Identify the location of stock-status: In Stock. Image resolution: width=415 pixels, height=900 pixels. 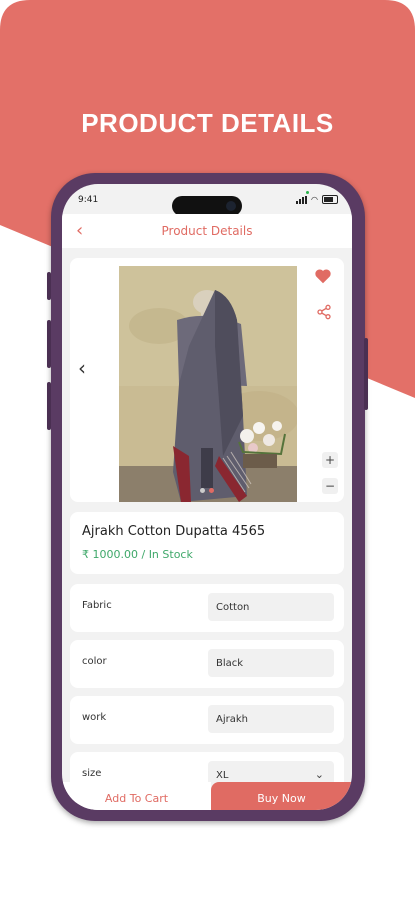
(170, 554).